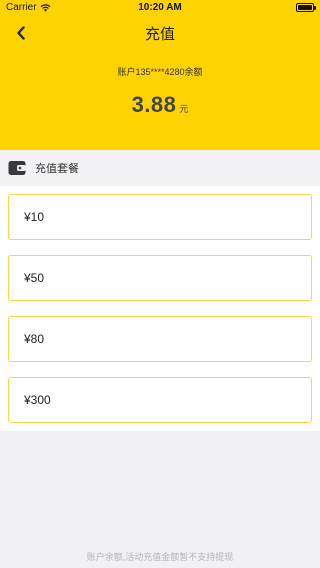 The image size is (320, 568). I want to click on wallet-icon, so click(17, 168).